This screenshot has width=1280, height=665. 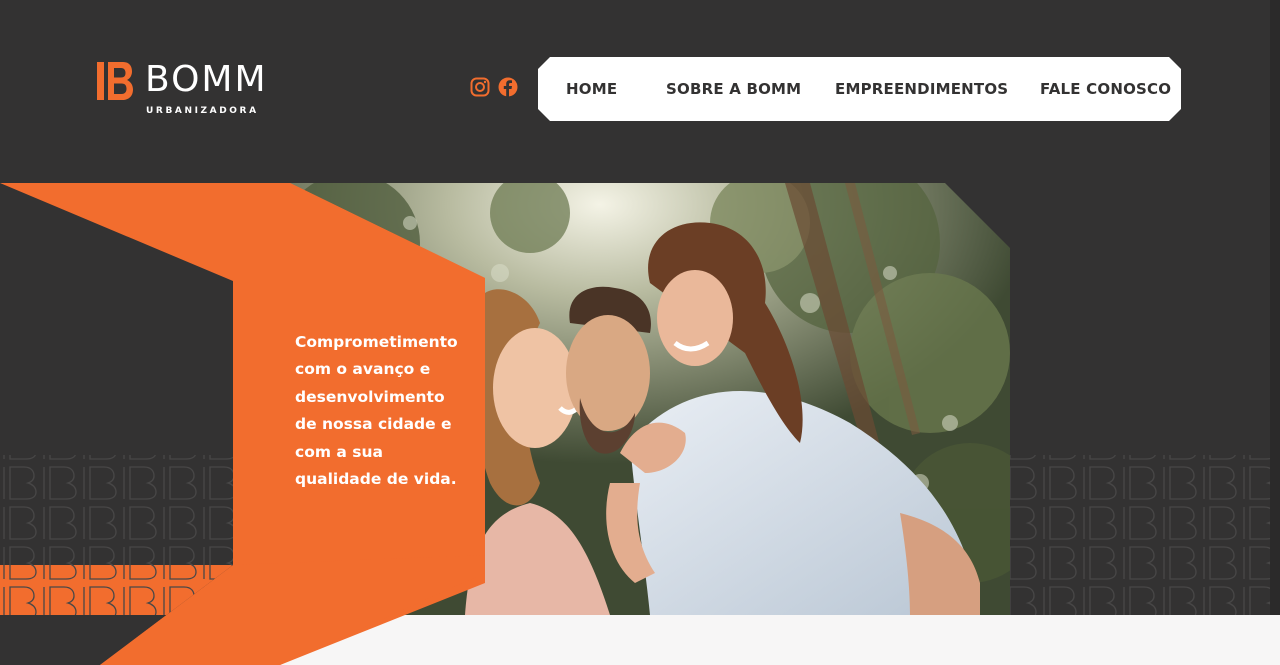 I want to click on bomm-logo: BOMM URBANIZADORA, so click(x=197, y=90).